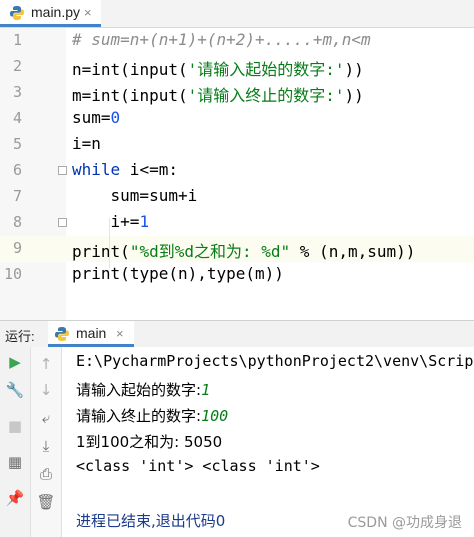  I want to click on down-arrow-icon: ↓, so click(46, 390).